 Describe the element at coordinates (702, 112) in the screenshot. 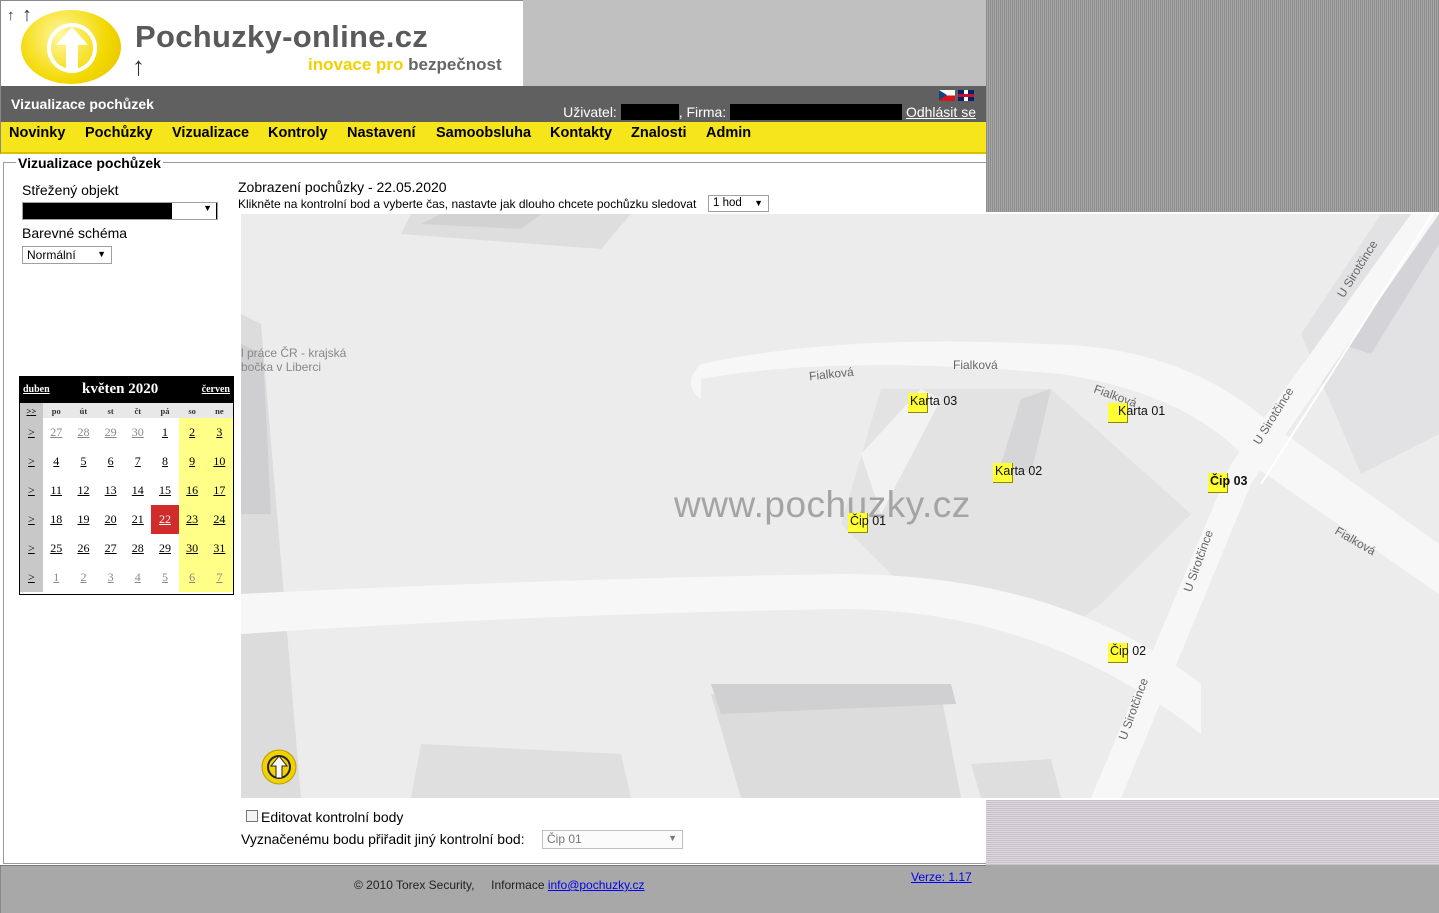

I see `firm-label: , Firma:` at that location.